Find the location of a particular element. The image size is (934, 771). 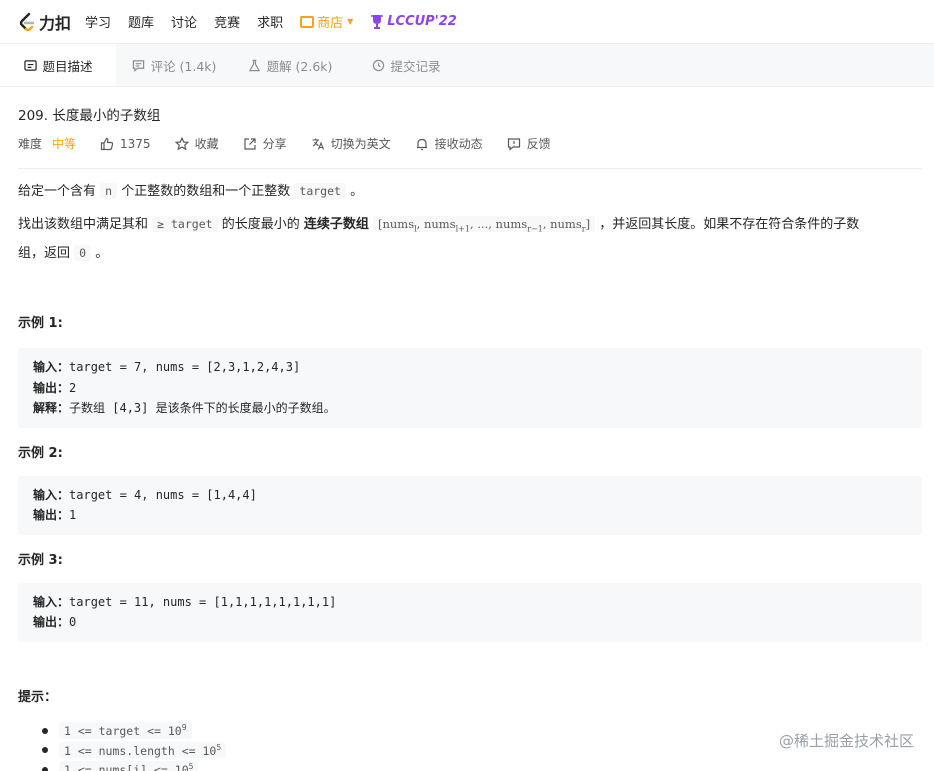

comment-icon is located at coordinates (139, 65).